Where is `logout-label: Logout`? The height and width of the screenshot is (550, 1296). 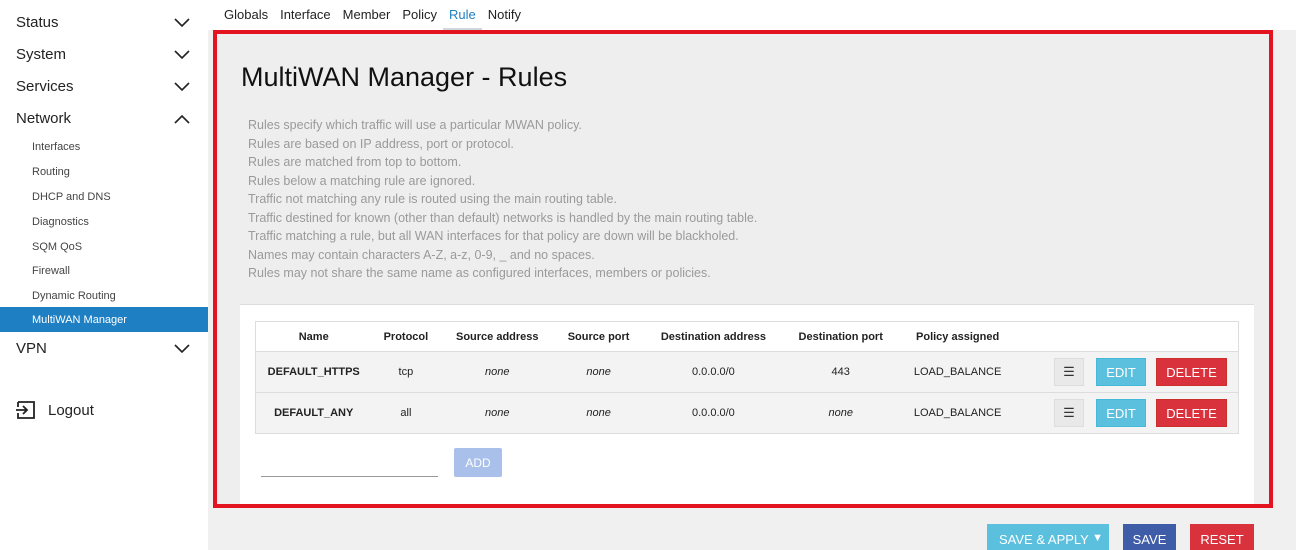
logout-label: Logout is located at coordinates (71, 410).